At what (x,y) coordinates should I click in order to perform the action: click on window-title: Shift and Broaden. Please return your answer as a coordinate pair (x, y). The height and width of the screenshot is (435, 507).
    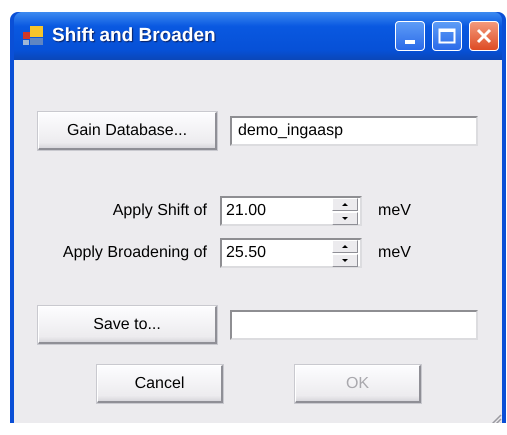
    Looking at the image, I should click on (134, 36).